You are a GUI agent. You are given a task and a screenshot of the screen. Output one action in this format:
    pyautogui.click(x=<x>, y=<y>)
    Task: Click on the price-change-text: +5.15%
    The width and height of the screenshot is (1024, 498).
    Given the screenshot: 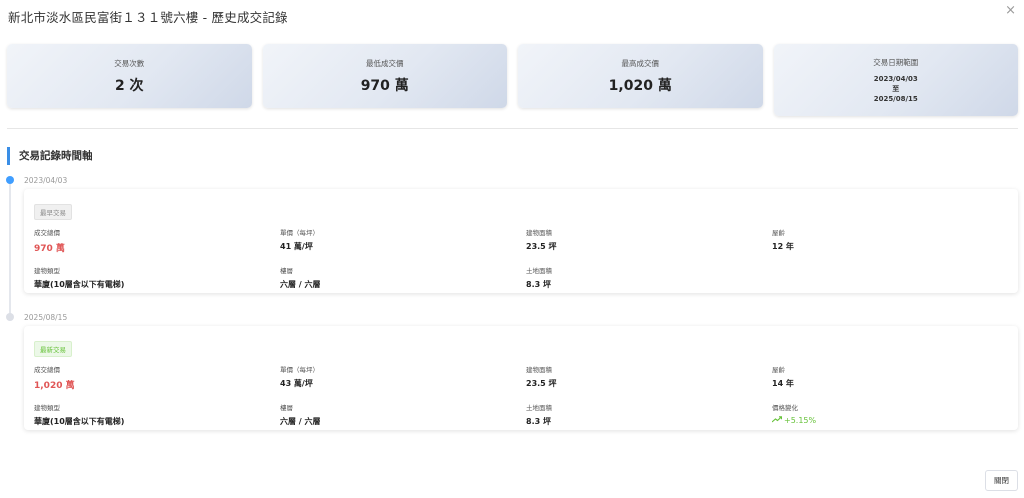 What is the action you would take?
    pyautogui.click(x=800, y=420)
    